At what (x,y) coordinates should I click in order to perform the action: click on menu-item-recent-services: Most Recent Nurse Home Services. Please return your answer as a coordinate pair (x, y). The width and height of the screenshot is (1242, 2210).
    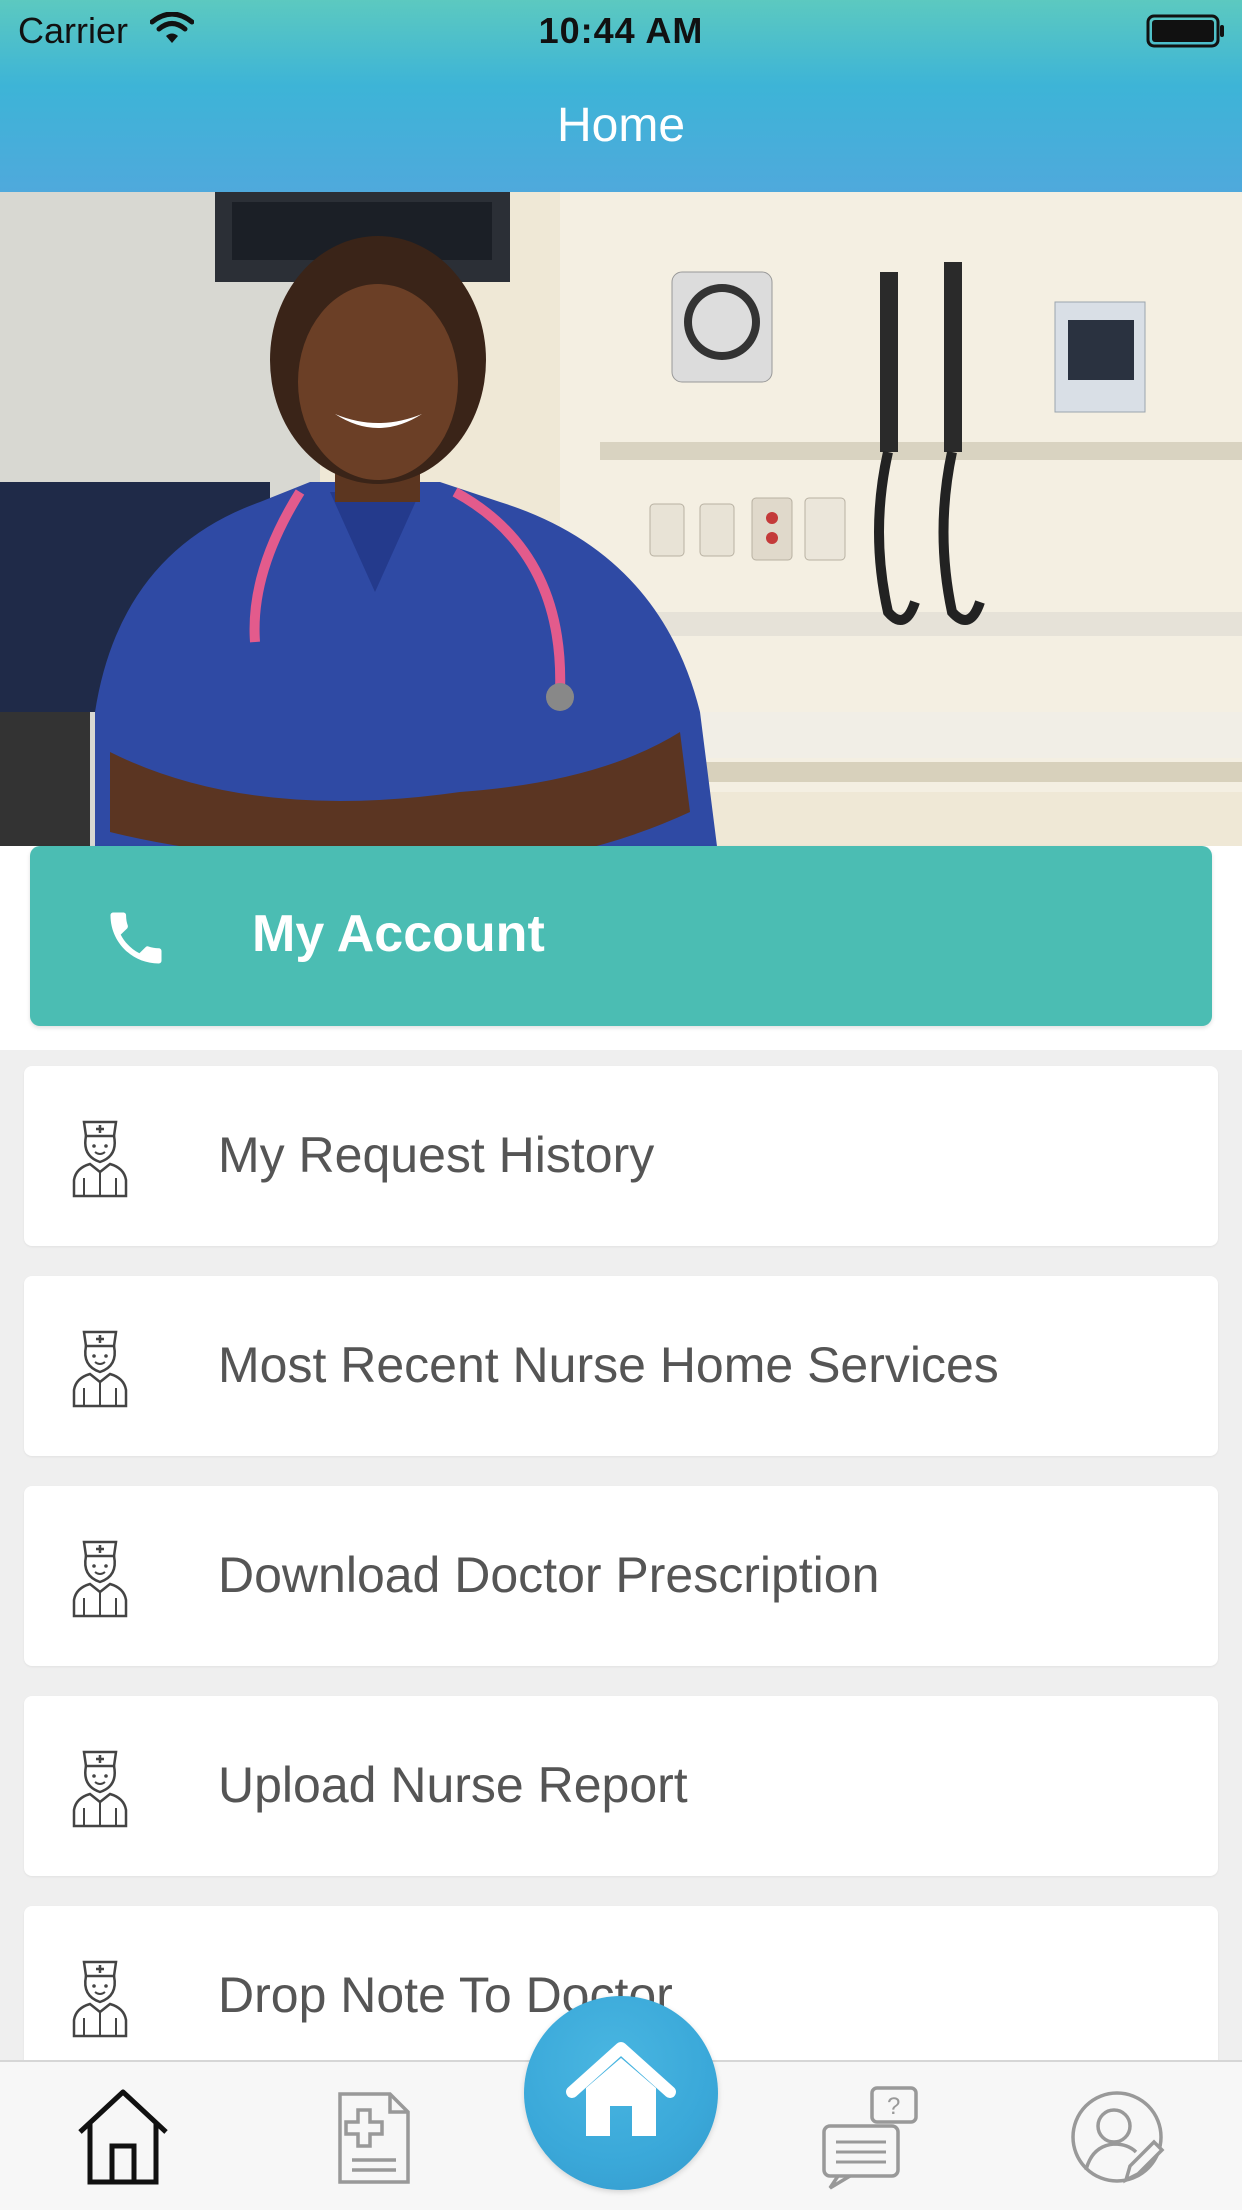
    Looking at the image, I should click on (621, 1366).